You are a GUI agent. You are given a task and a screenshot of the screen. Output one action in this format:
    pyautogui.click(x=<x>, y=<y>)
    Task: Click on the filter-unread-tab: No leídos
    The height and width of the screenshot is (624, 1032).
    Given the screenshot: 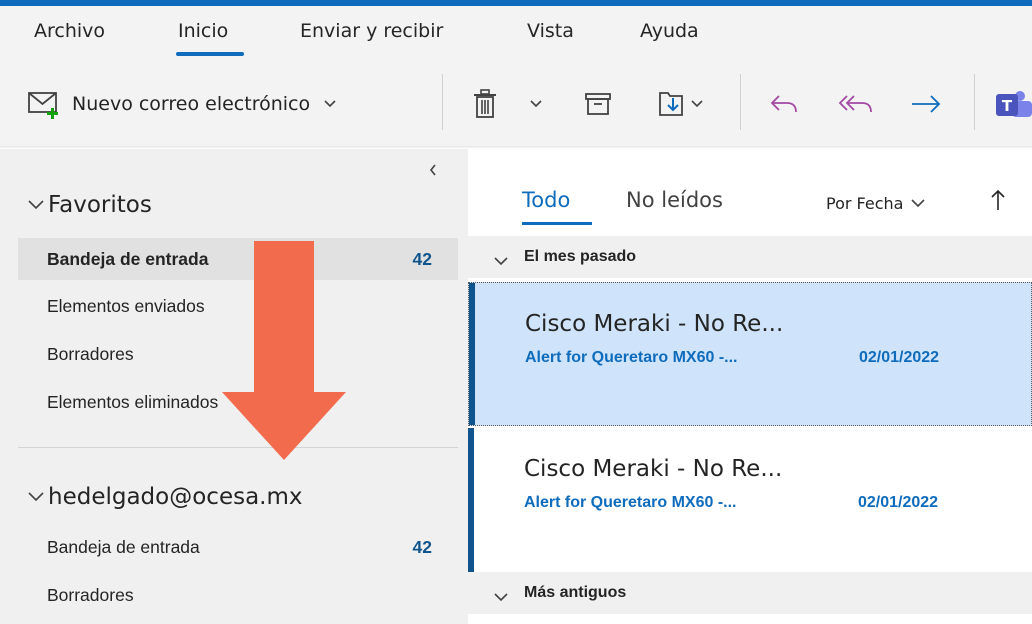 What is the action you would take?
    pyautogui.click(x=674, y=200)
    